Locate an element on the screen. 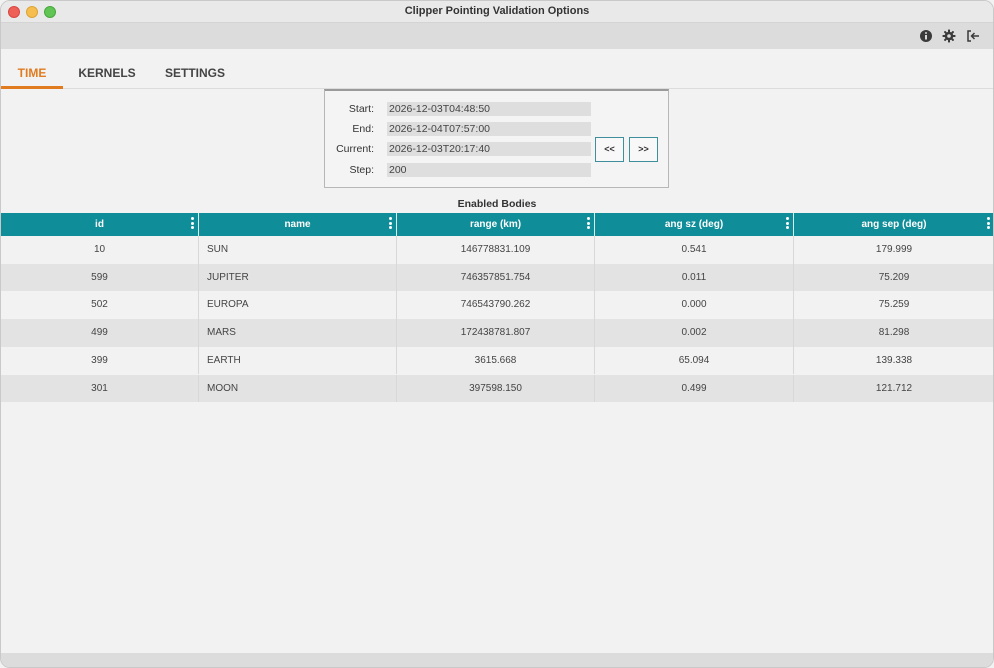  column-header-ang-sz: ang sz (deg) is located at coordinates (694, 224).